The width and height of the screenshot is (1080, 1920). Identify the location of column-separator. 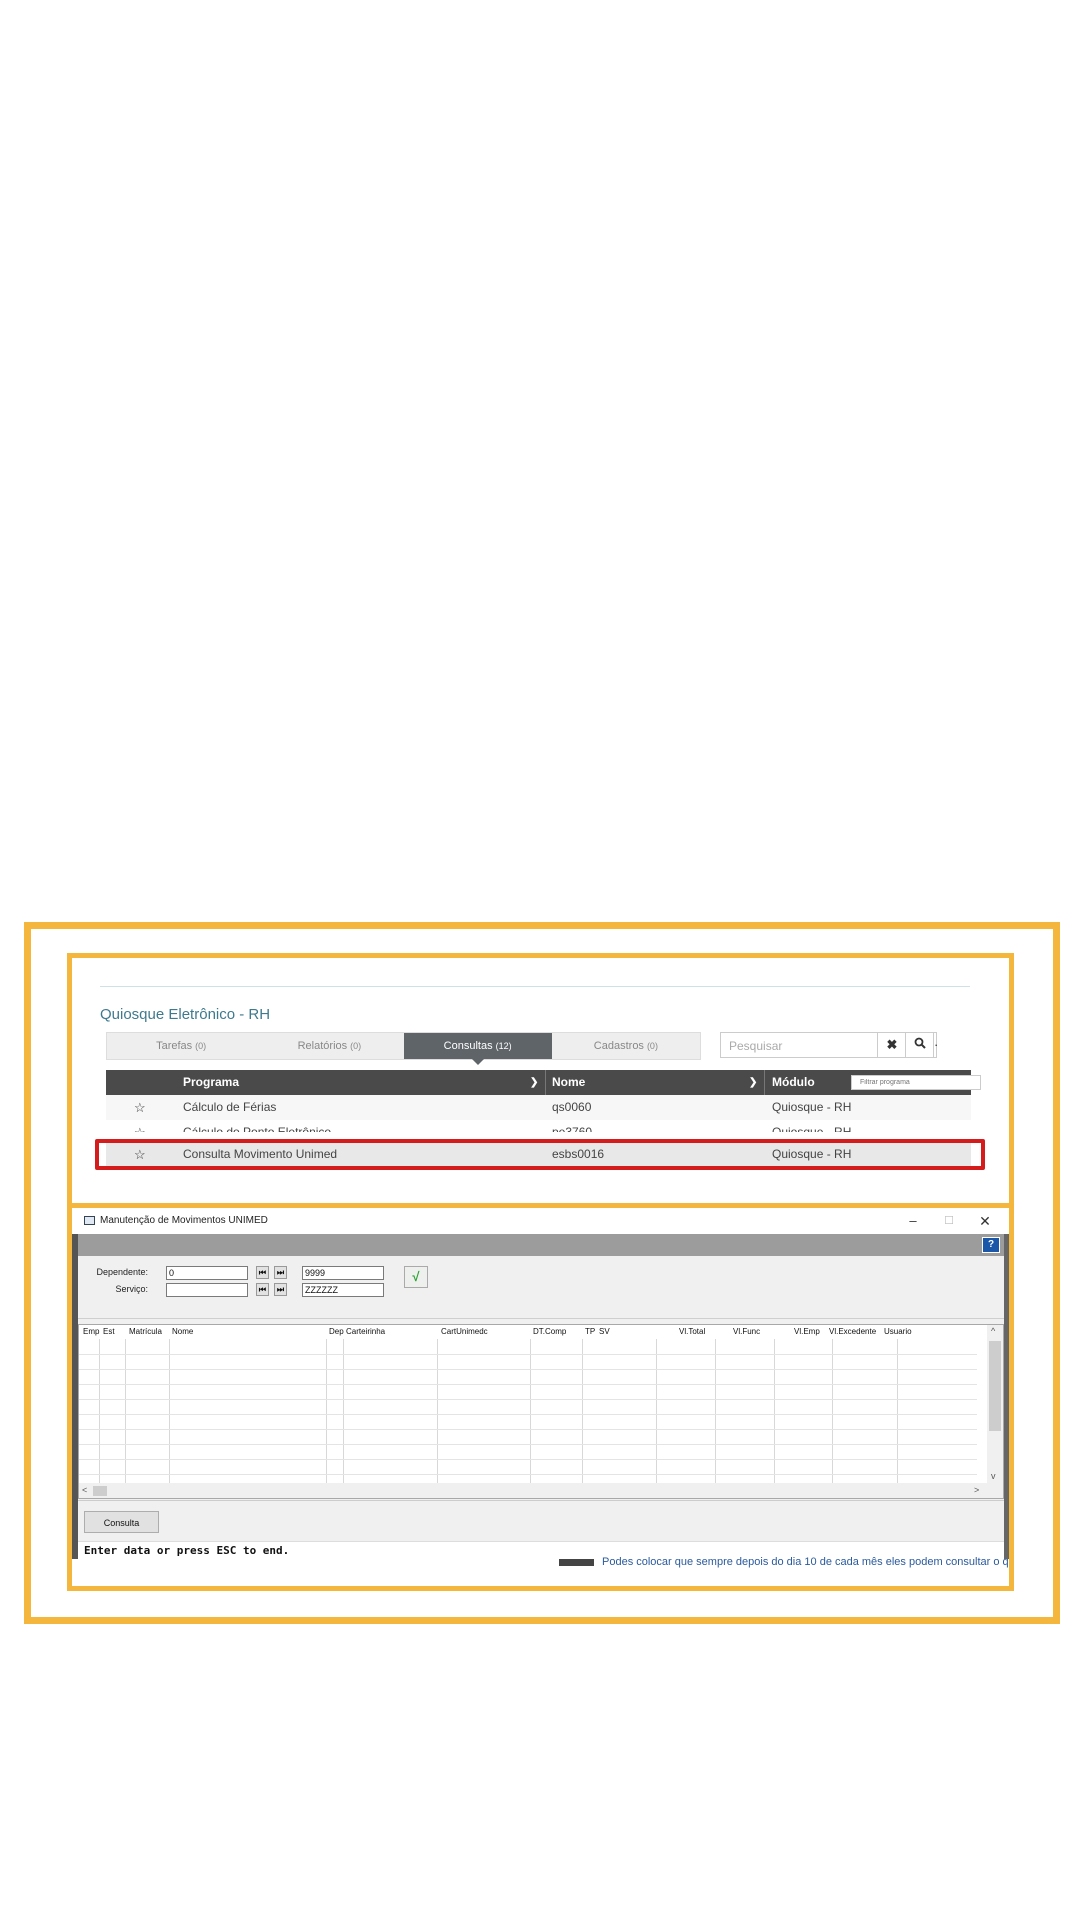
(764, 1082).